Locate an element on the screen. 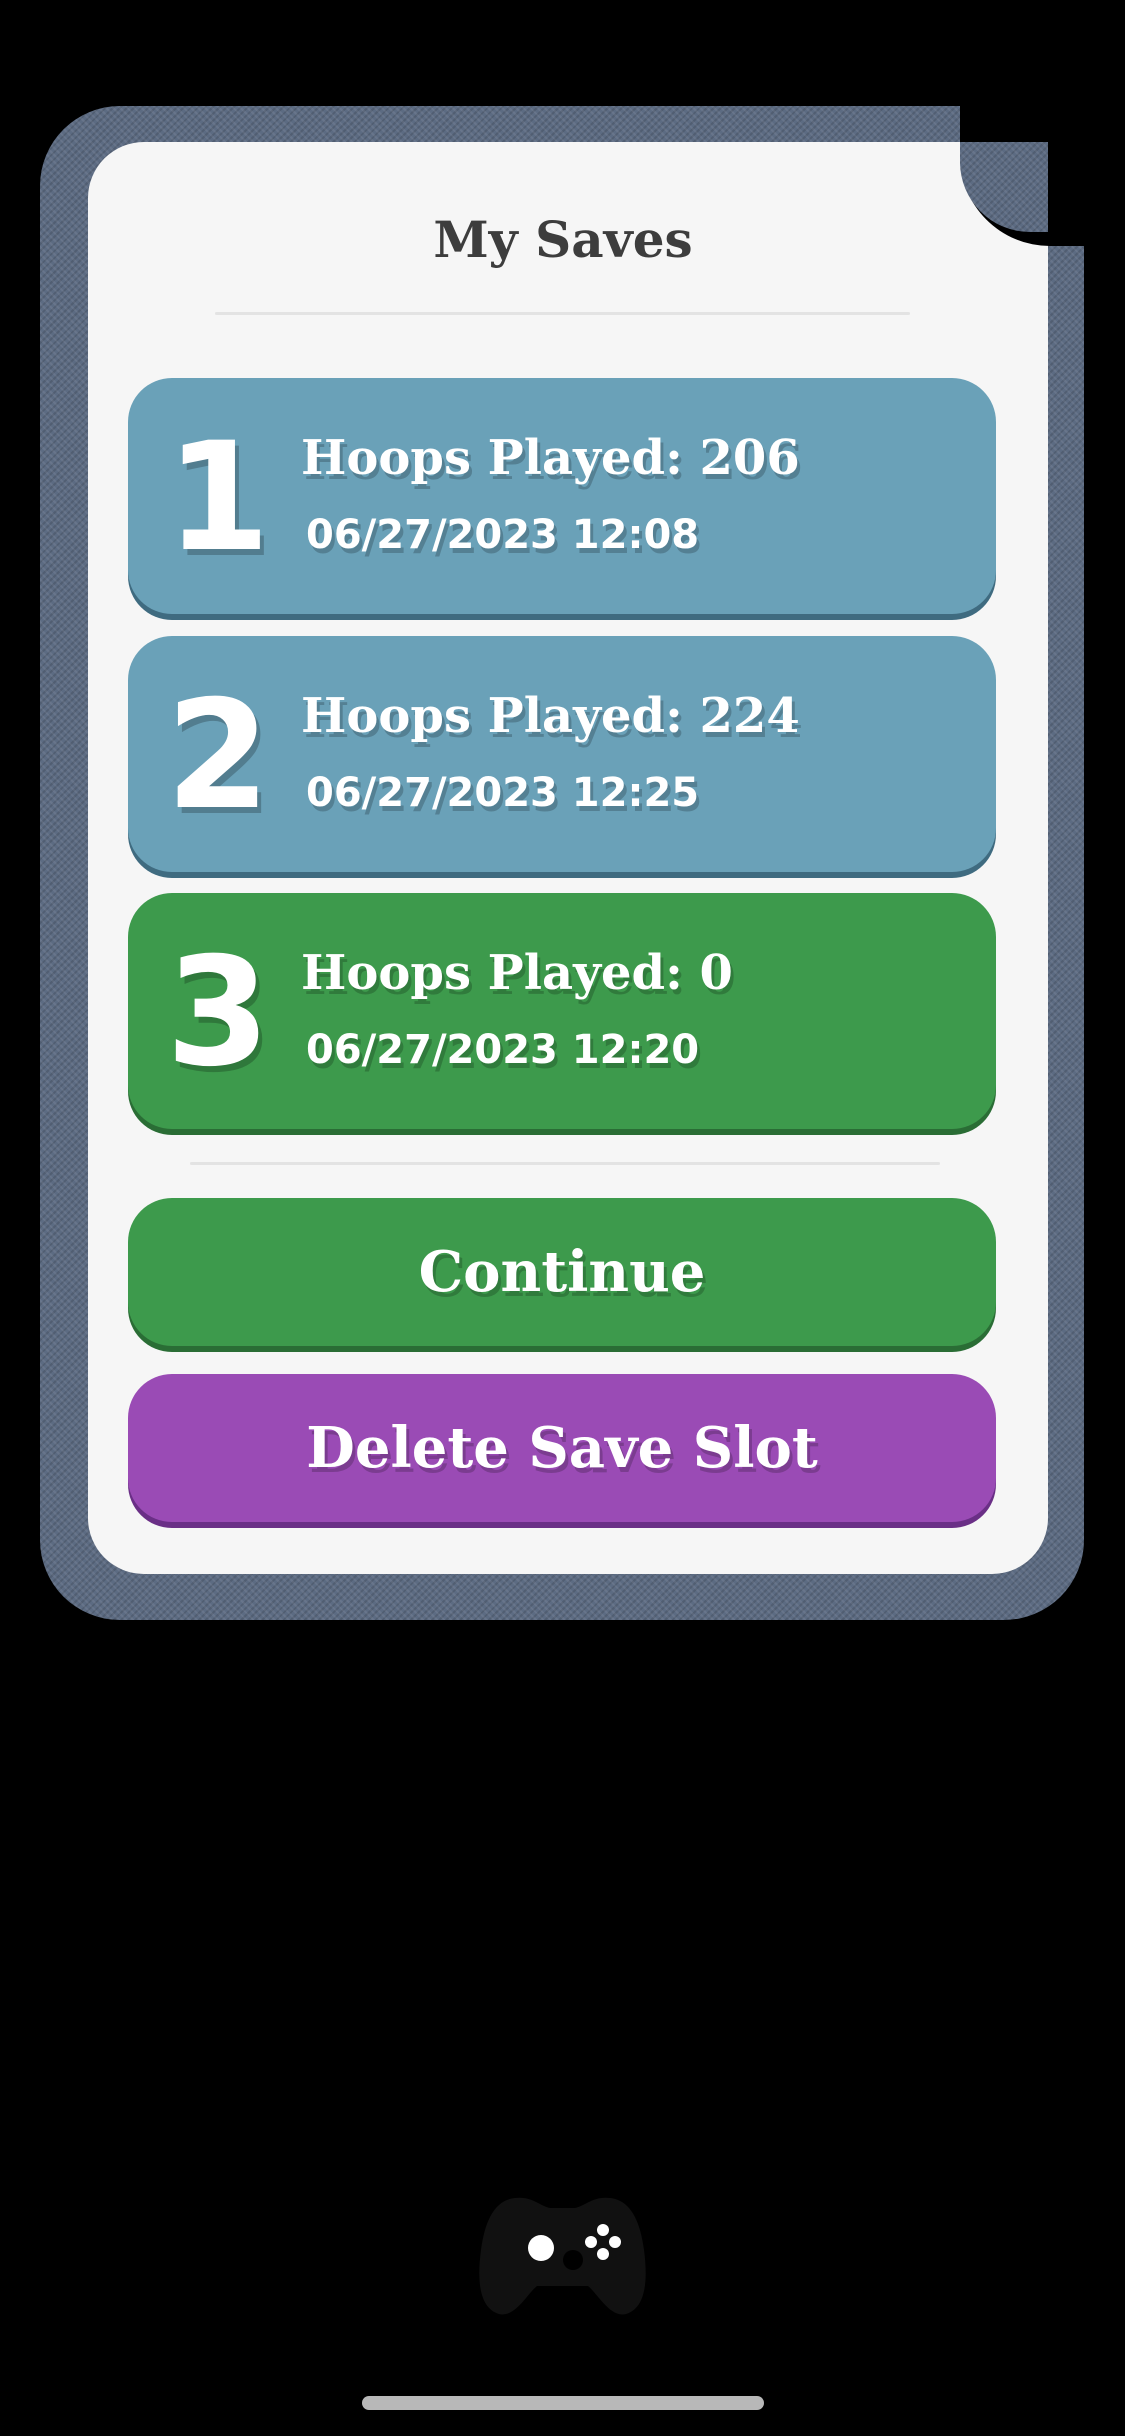 The width and height of the screenshot is (1125, 2436). slot-hoops-played: Hoops Played: 224 is located at coordinates (550, 716).